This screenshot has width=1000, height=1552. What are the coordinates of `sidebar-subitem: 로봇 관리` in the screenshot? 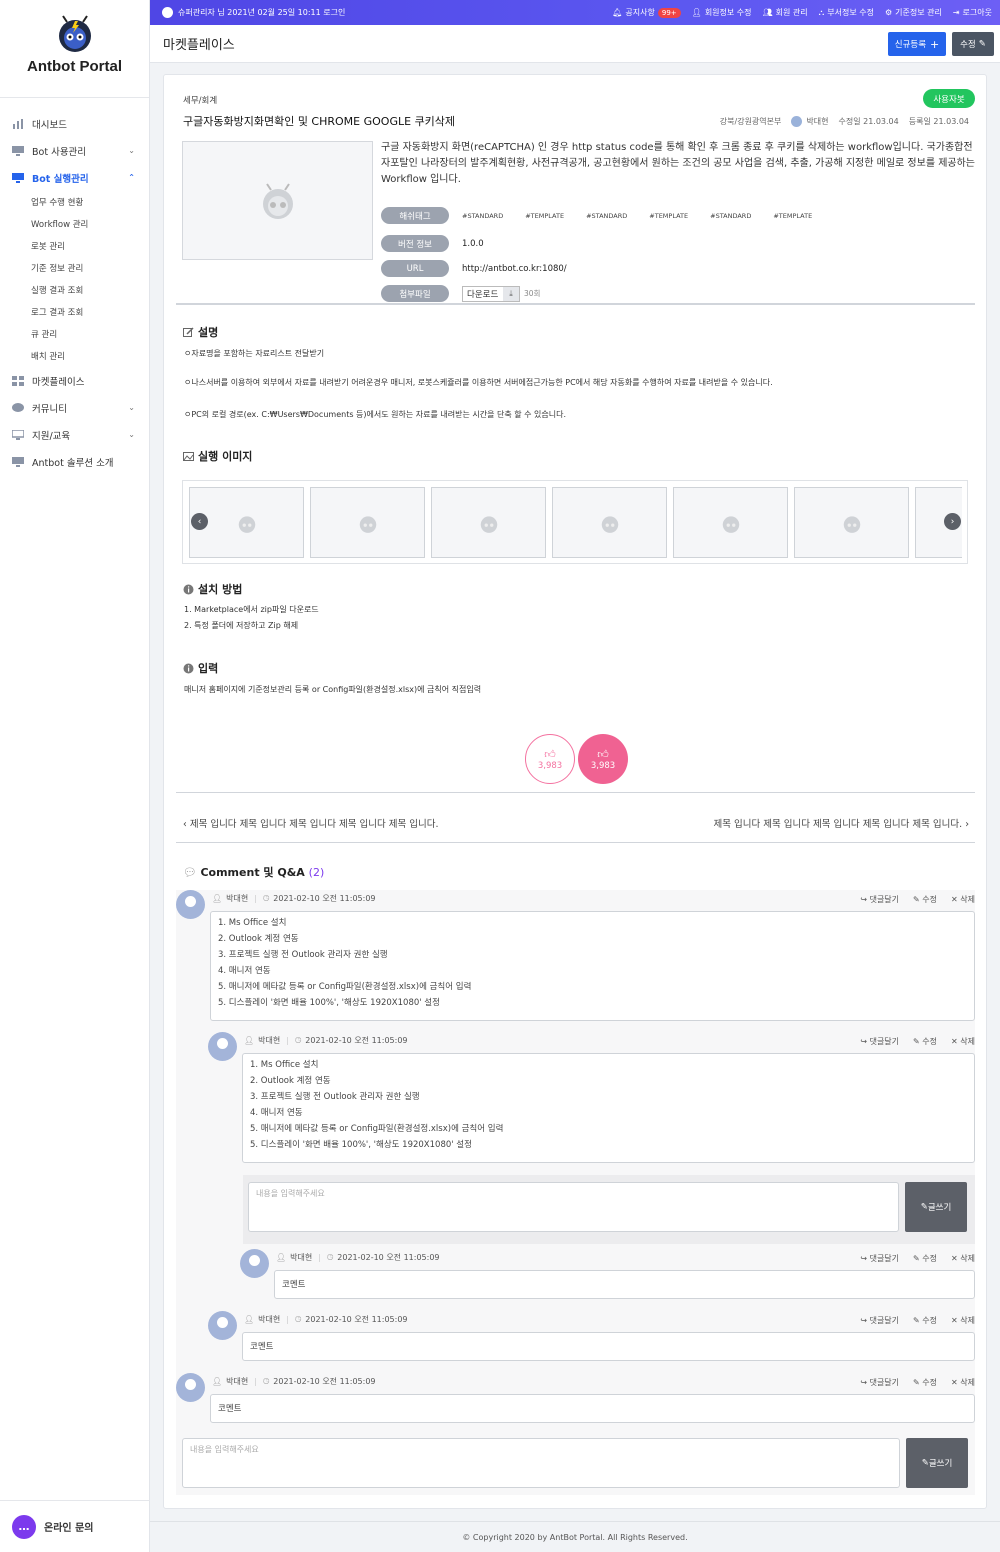 It's located at (74, 246).